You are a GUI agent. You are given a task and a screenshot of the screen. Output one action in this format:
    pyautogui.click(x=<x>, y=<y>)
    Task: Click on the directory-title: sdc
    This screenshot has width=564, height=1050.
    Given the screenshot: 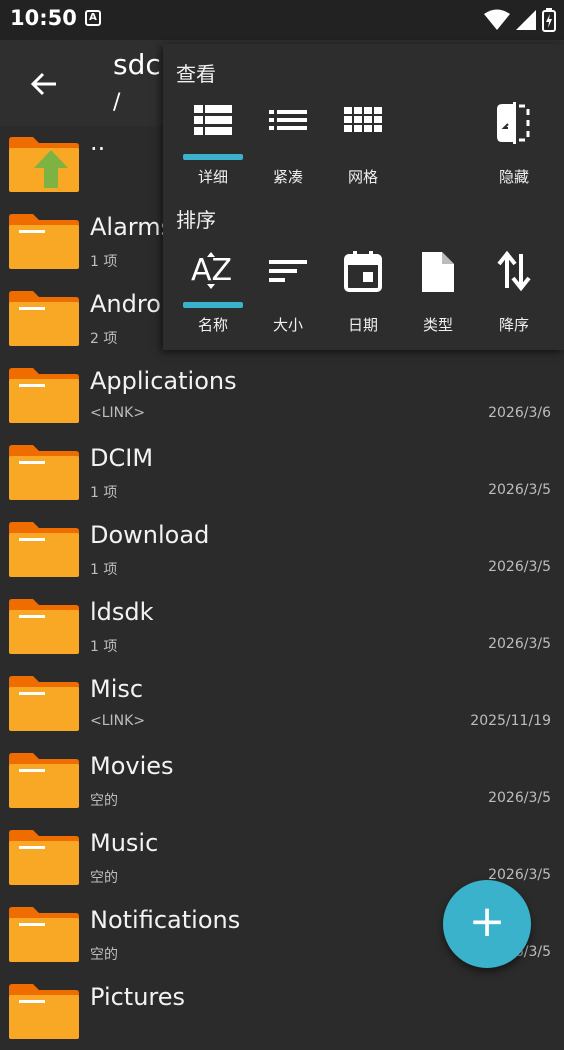 What is the action you would take?
    pyautogui.click(x=137, y=64)
    